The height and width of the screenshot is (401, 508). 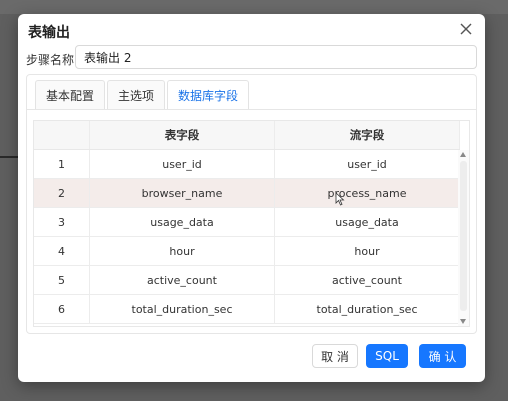 I want to click on table-field-cell: browser_name, so click(x=182, y=193).